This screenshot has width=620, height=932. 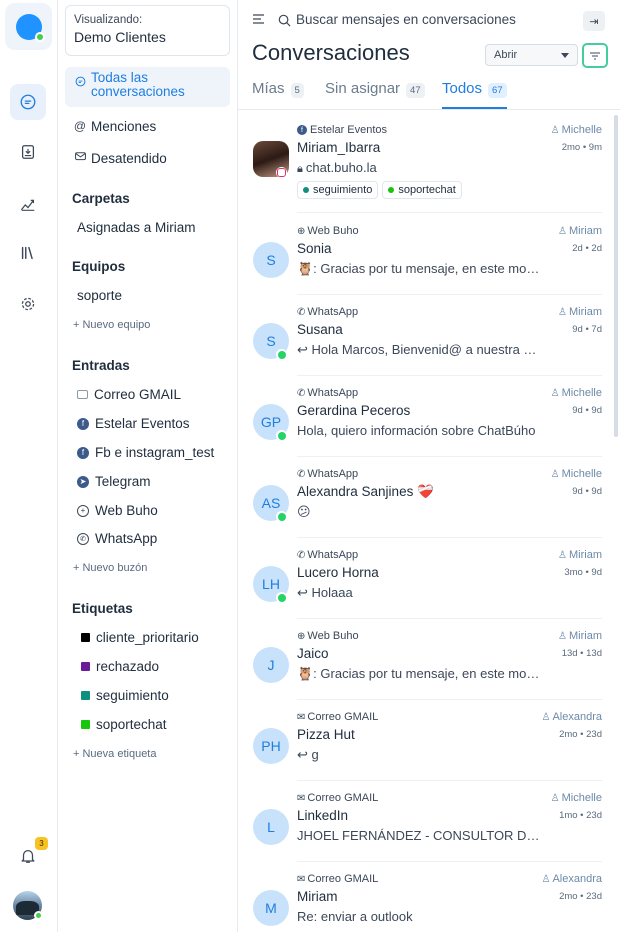 What do you see at coordinates (99, 295) in the screenshot?
I see `team-item: soporte` at bounding box center [99, 295].